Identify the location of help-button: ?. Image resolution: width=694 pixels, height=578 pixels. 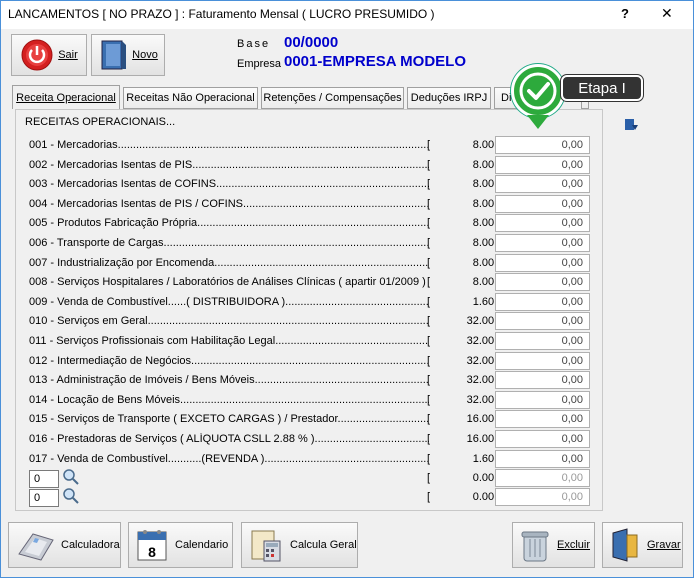
(625, 13).